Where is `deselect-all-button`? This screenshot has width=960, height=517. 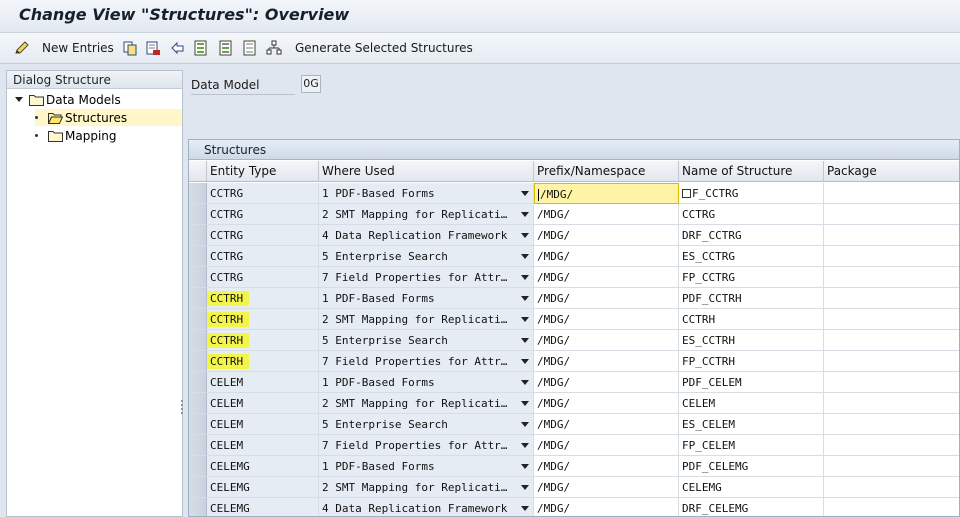 deselect-all-button is located at coordinates (250, 48).